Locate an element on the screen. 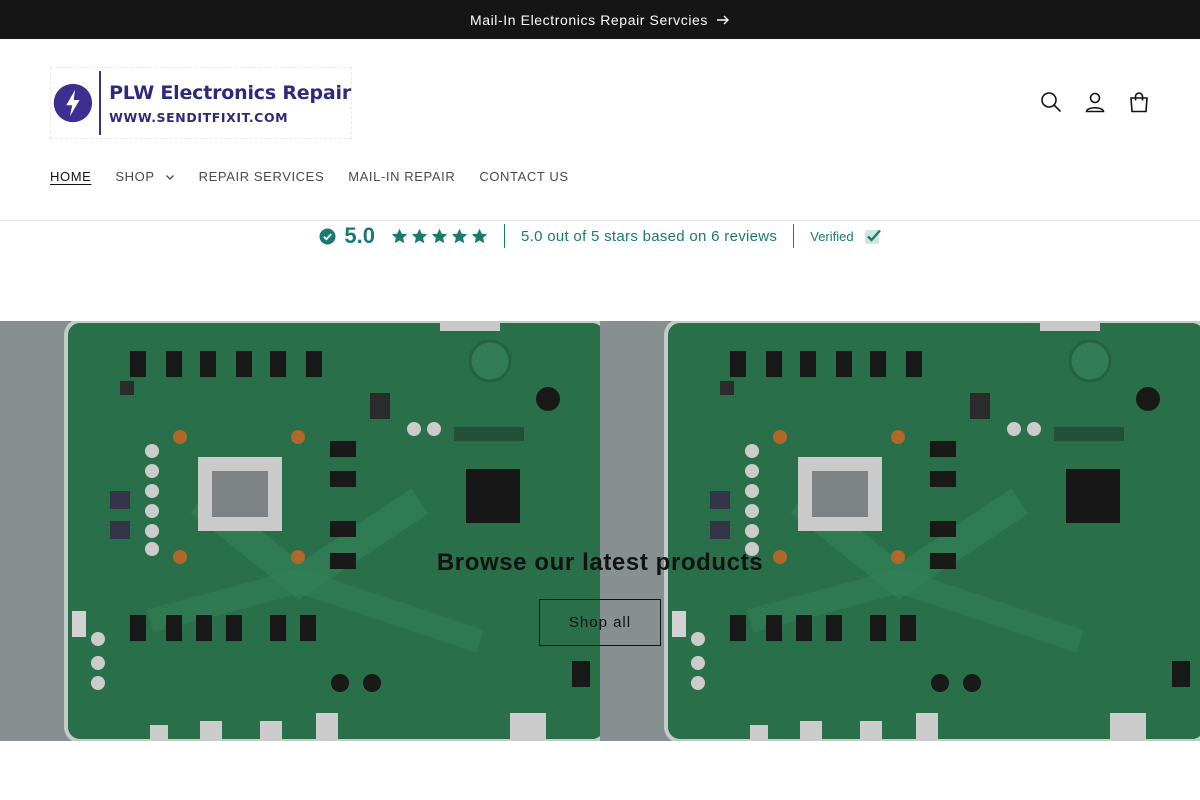  nav-item-mail-in-repair: MAIL-IN REPAIR is located at coordinates (401, 176).